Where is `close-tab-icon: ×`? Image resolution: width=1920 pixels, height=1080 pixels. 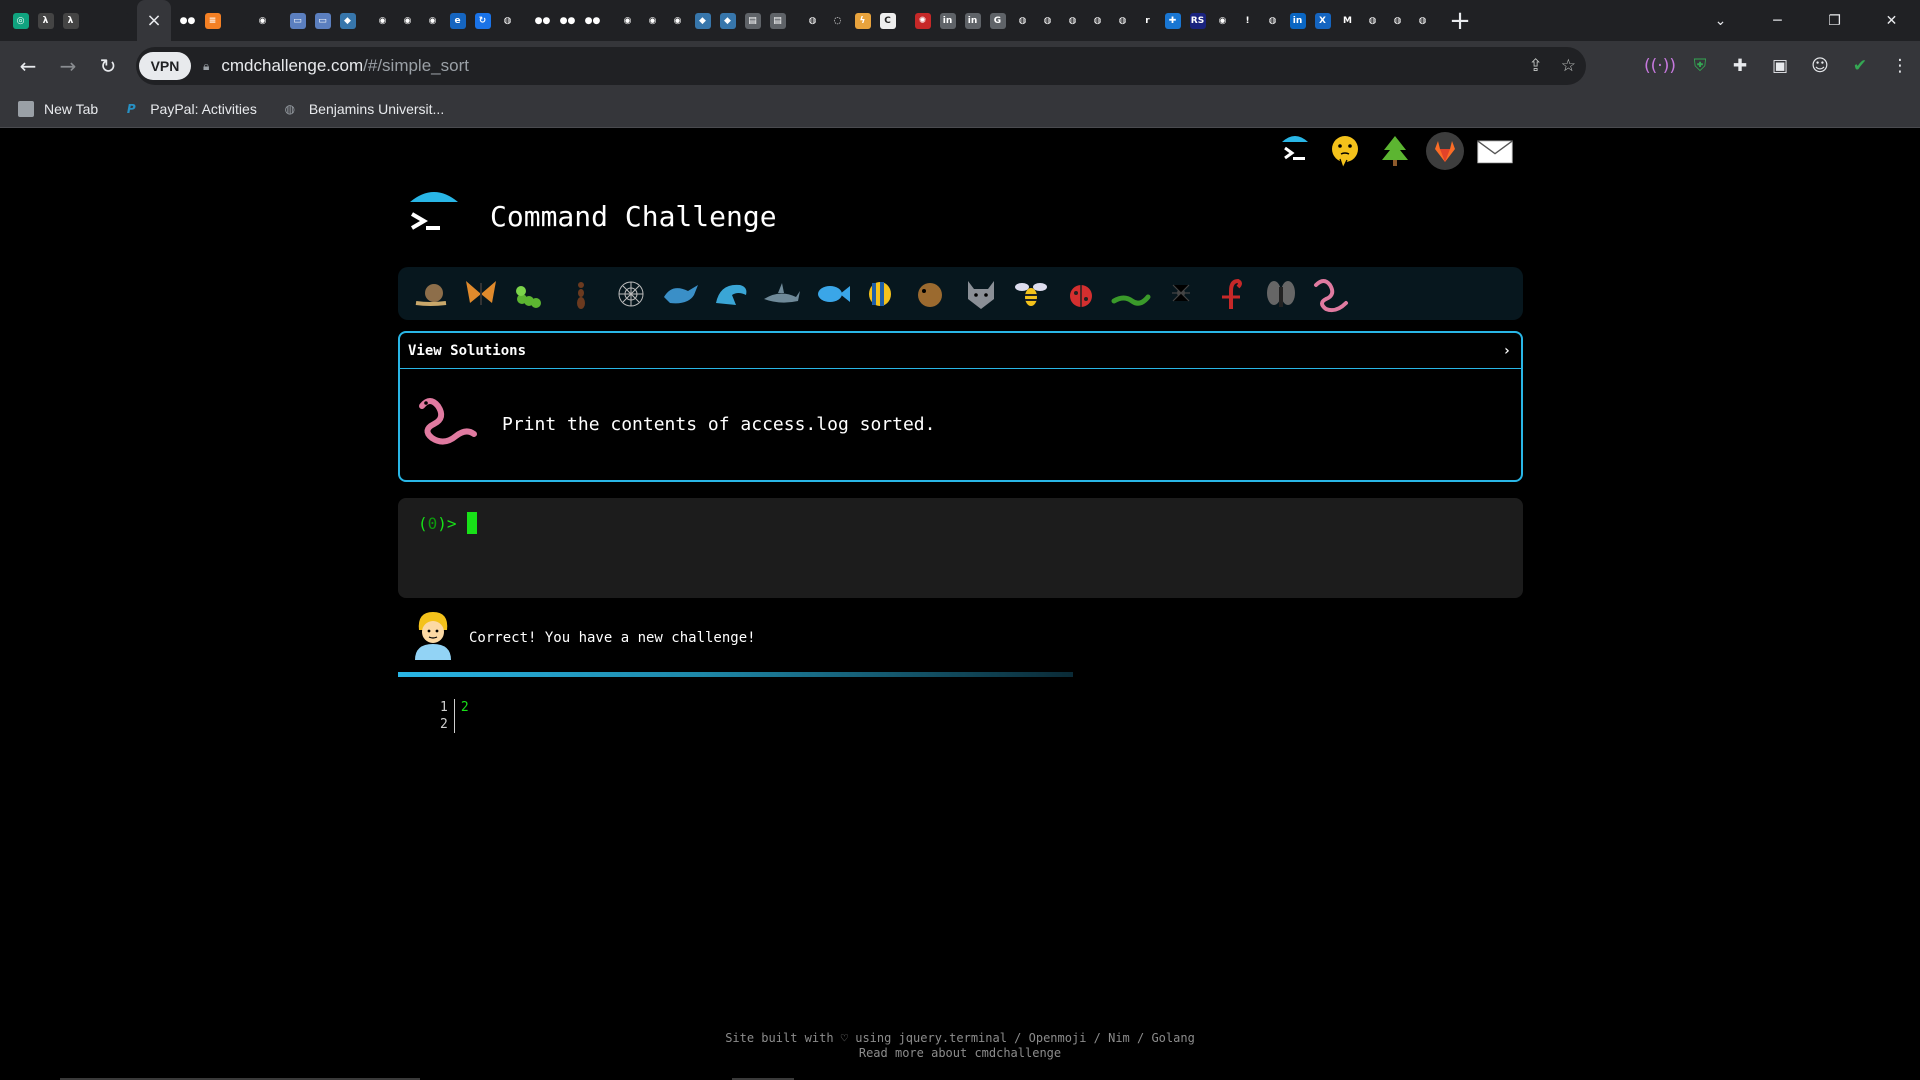
close-tab-icon: × is located at coordinates (153, 20).